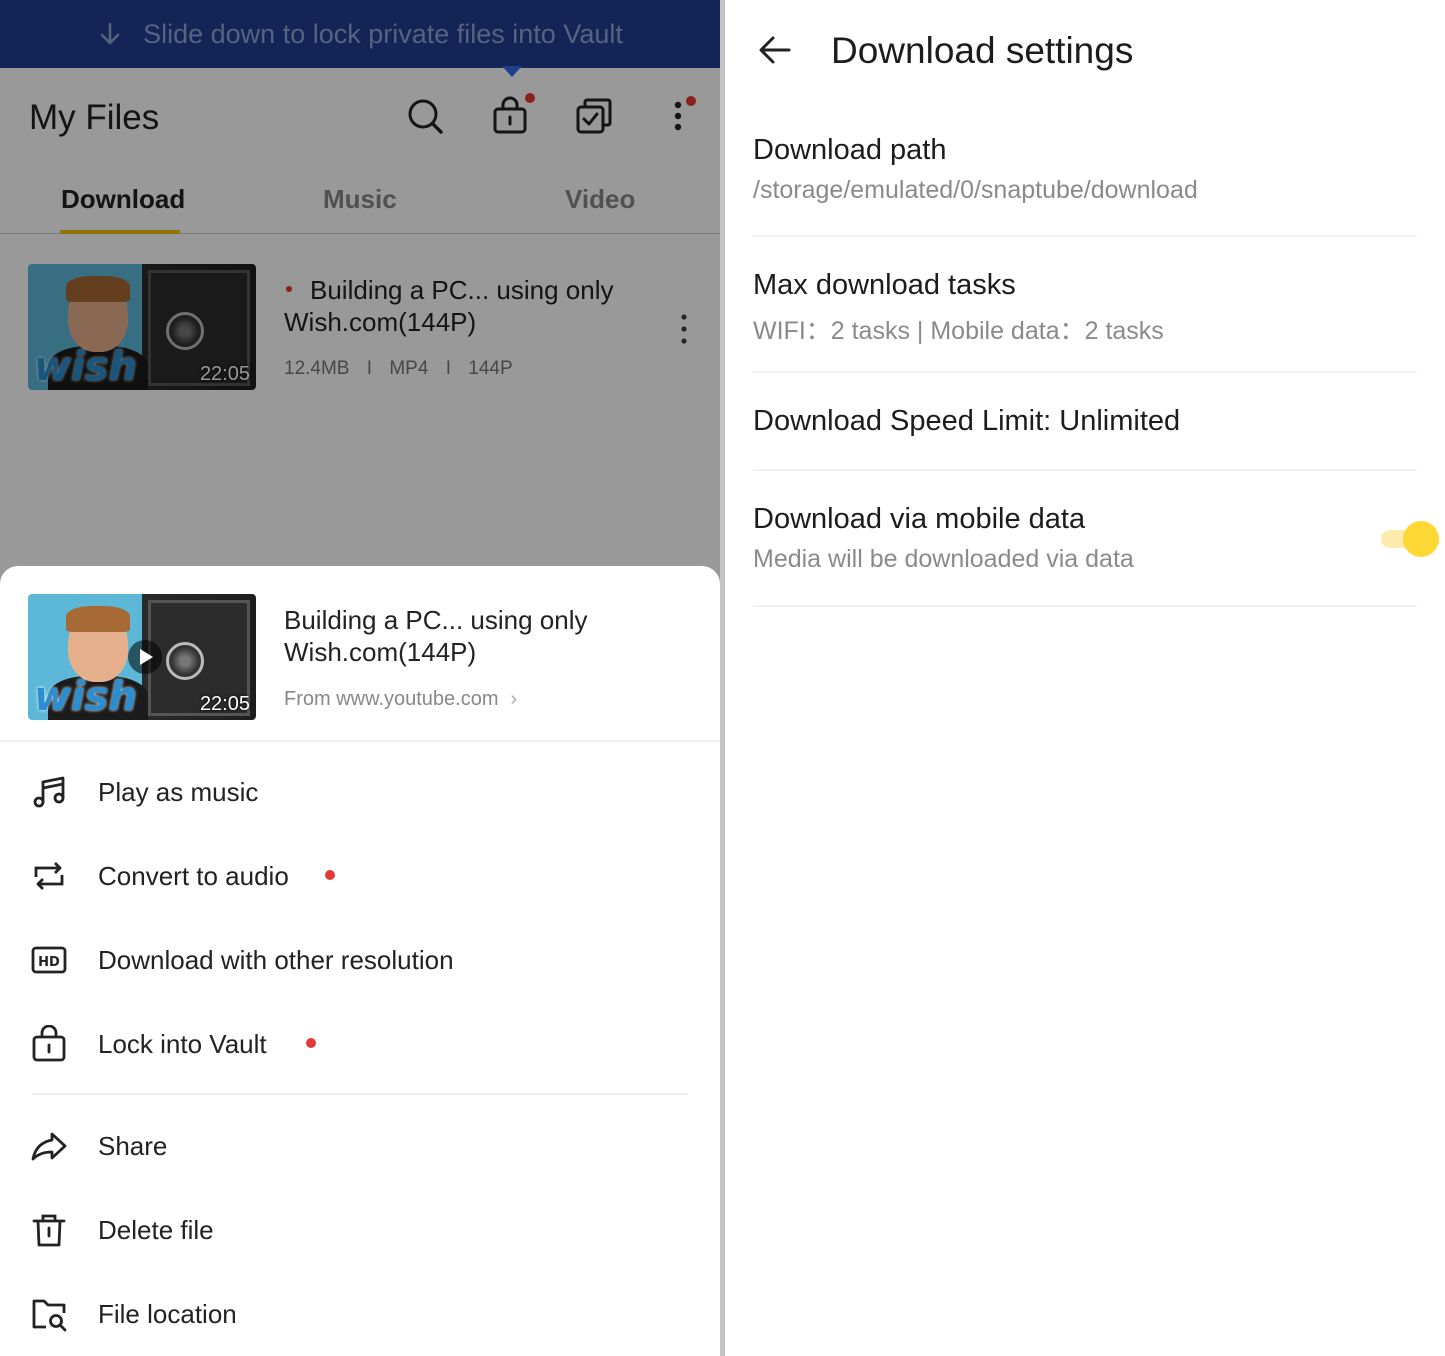  What do you see at coordinates (958, 331) in the screenshot?
I see `setting-subtitle: WIFI：2 tasks | Mobile data：2 tasks` at bounding box center [958, 331].